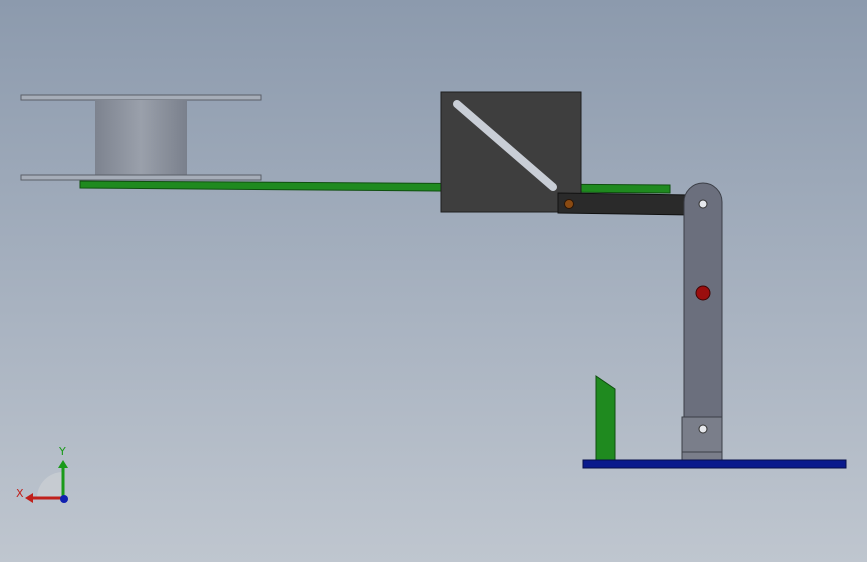  What do you see at coordinates (703, 293) in the screenshot?
I see `arm-pivot-pin-red` at bounding box center [703, 293].